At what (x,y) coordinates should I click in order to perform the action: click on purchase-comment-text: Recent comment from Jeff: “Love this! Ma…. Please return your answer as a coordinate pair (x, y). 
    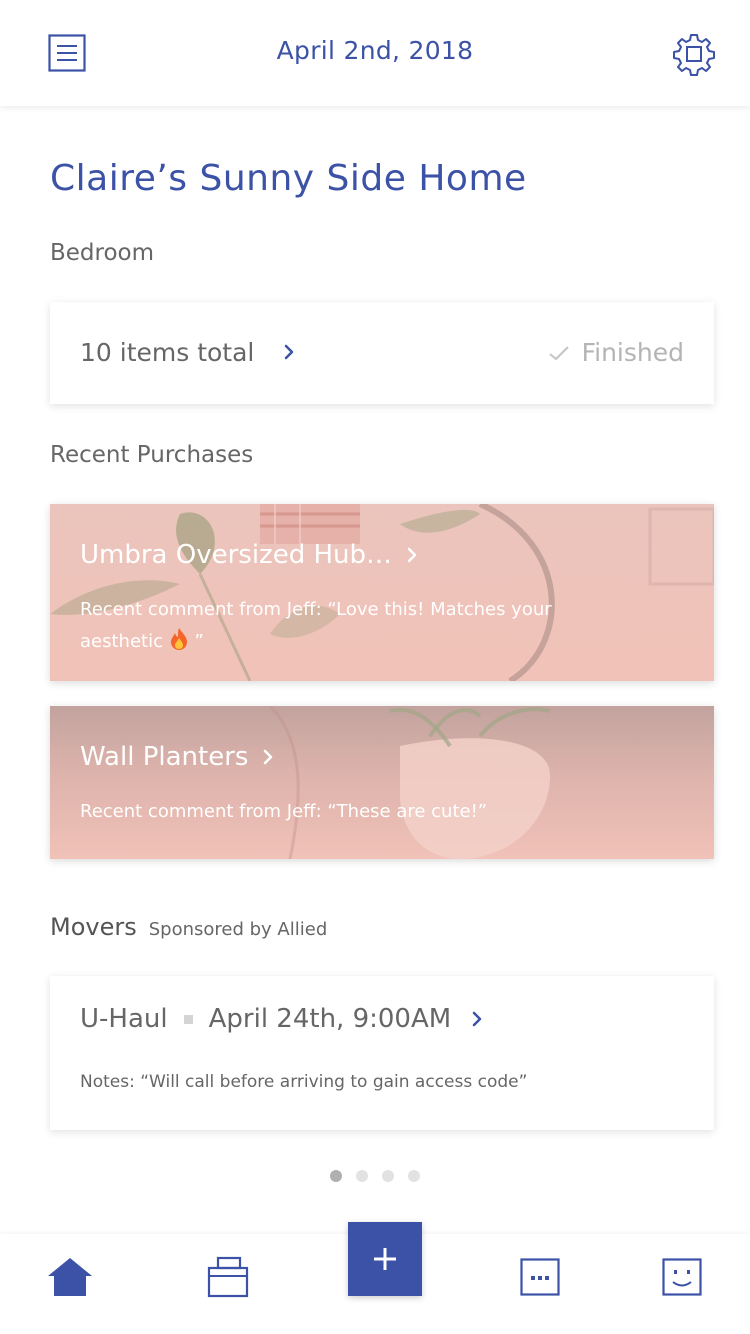
    Looking at the image, I should click on (316, 625).